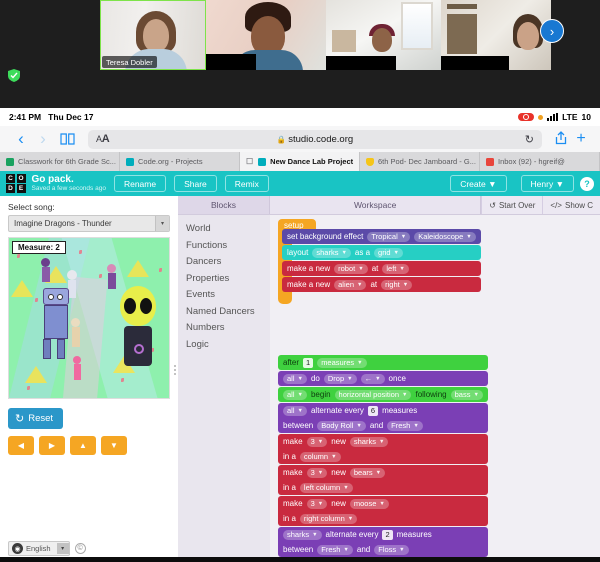 Image resolution: width=600 pixels, height=562 pixels. What do you see at coordinates (387, 534) in the screenshot?
I see `block-number-field: 2` at bounding box center [387, 534].